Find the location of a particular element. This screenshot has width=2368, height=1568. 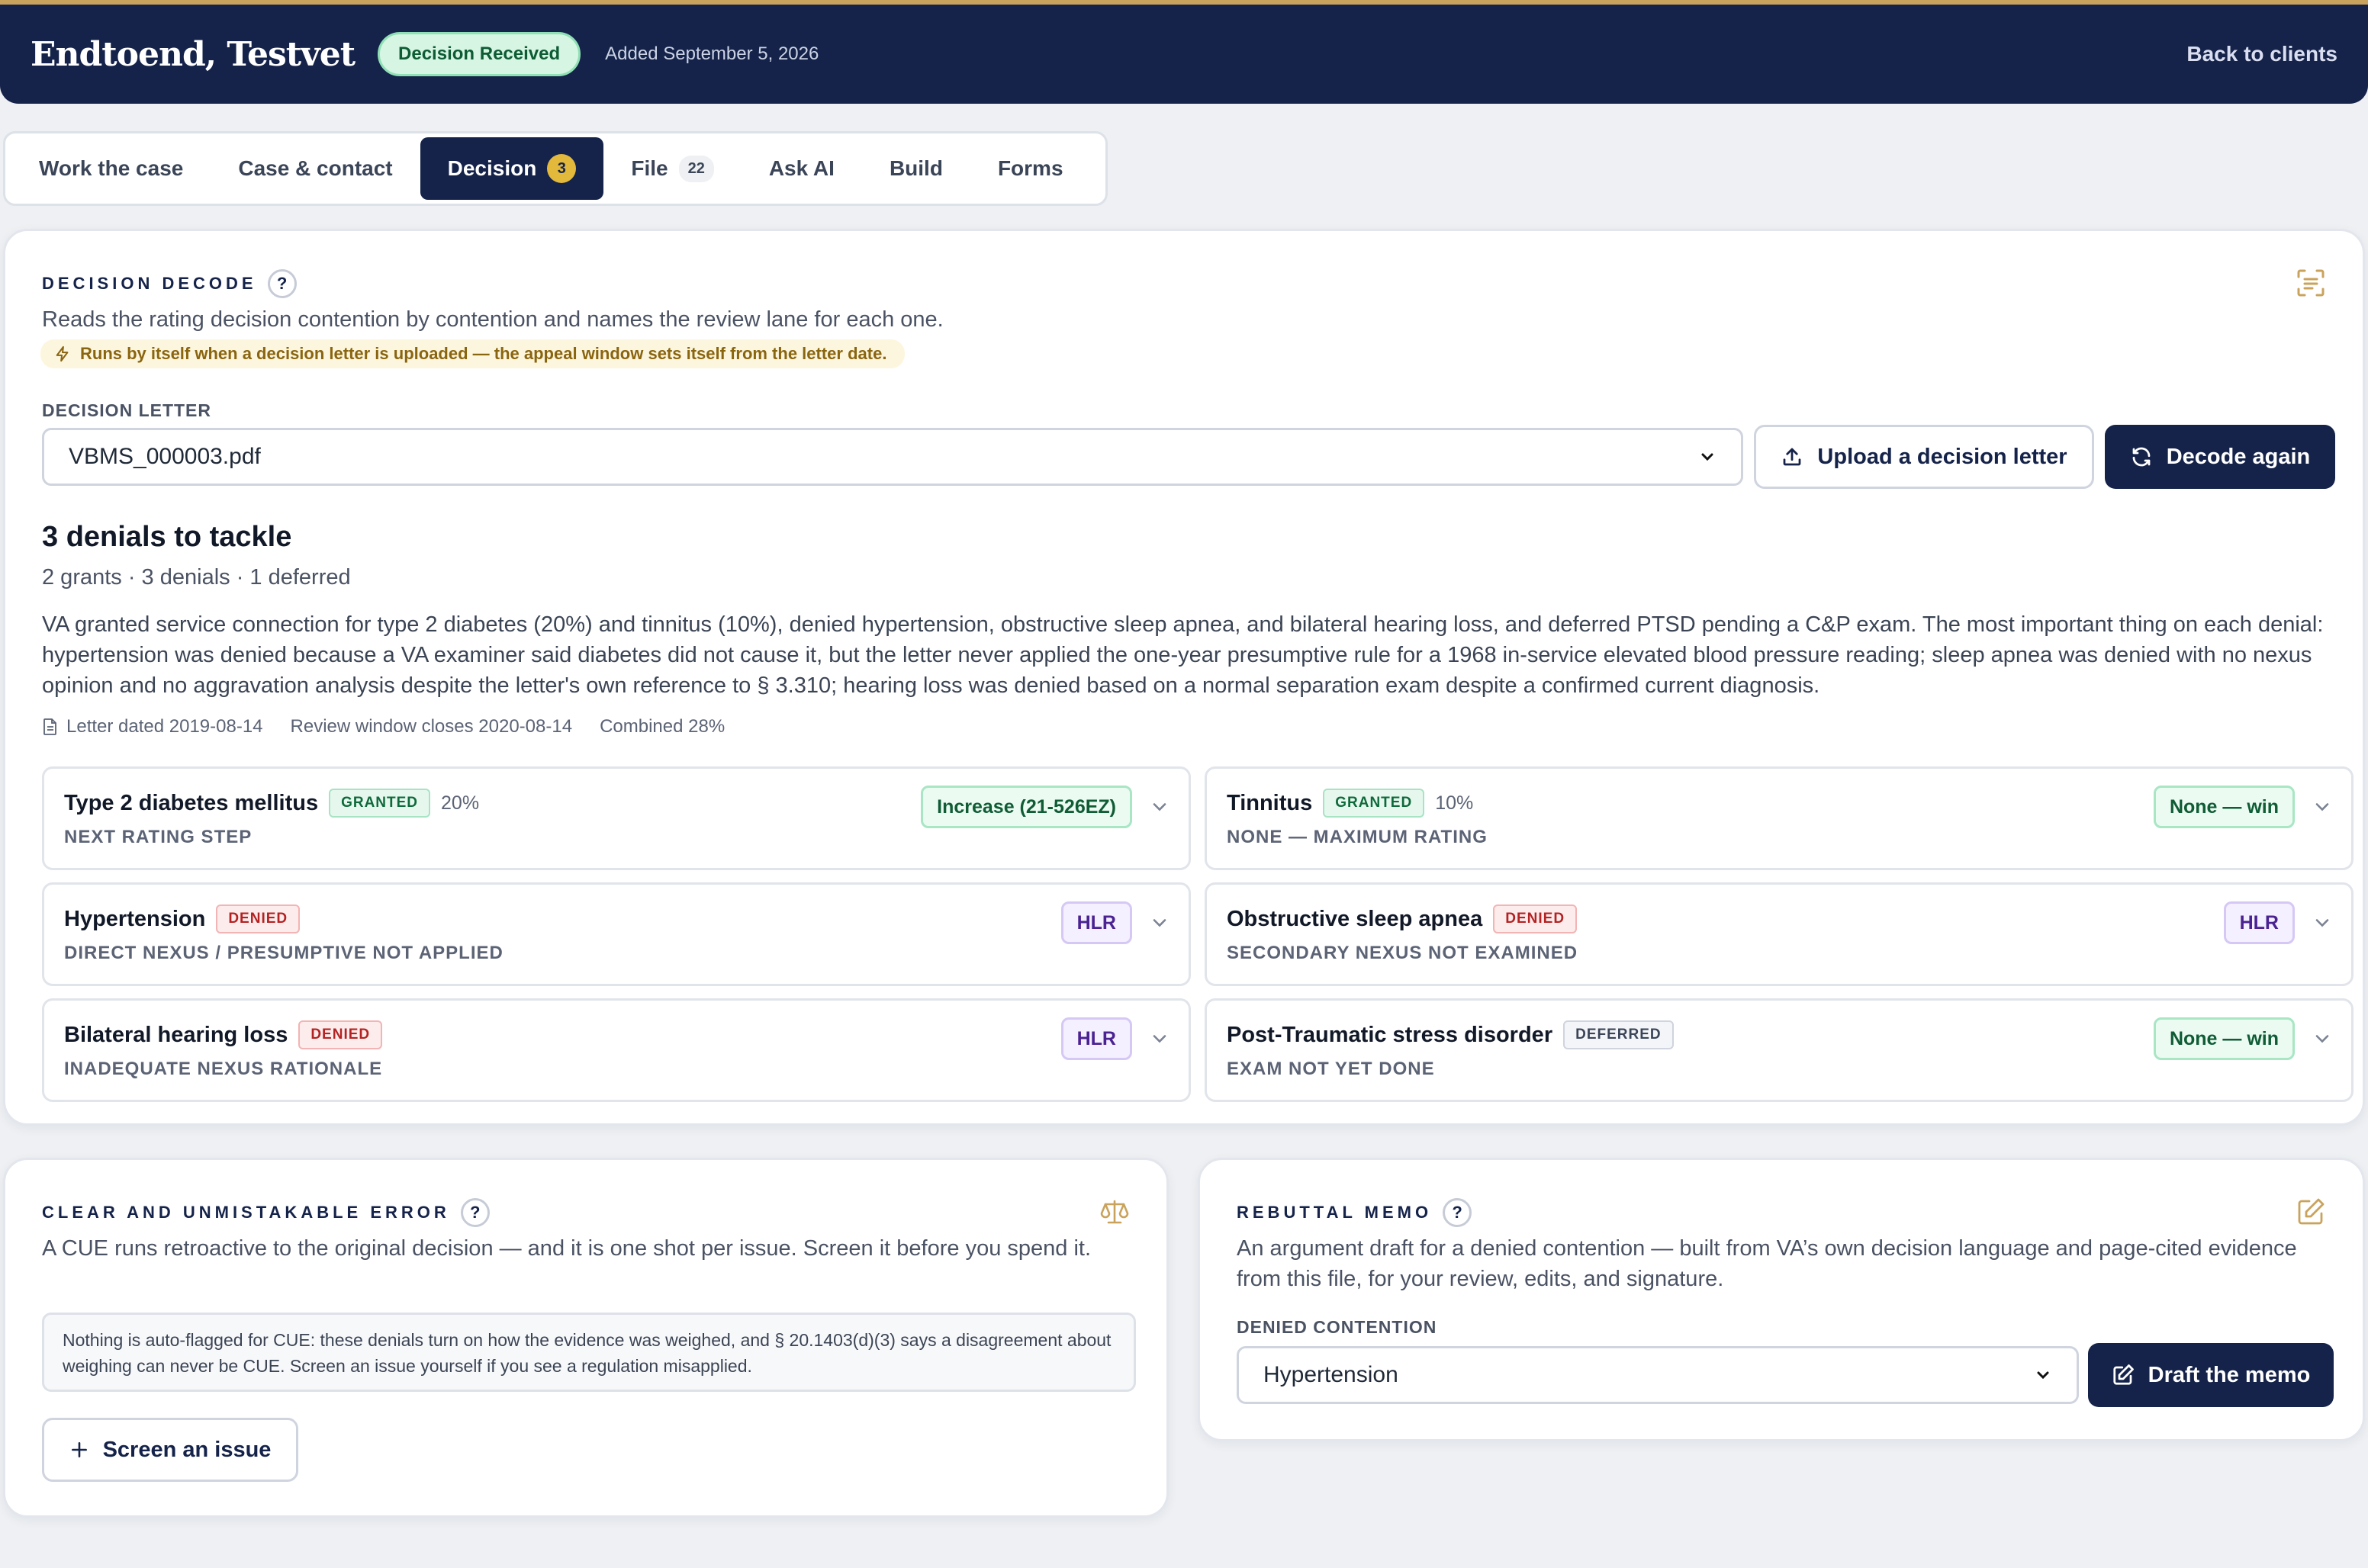

select-value: Hypertension is located at coordinates (1330, 1374).